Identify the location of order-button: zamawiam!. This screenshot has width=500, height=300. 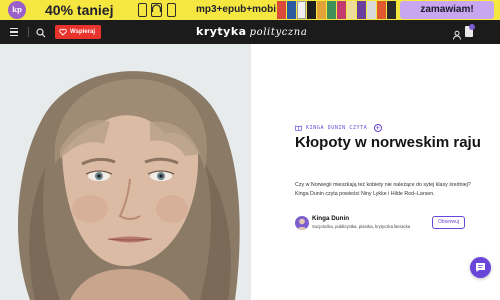
(447, 10).